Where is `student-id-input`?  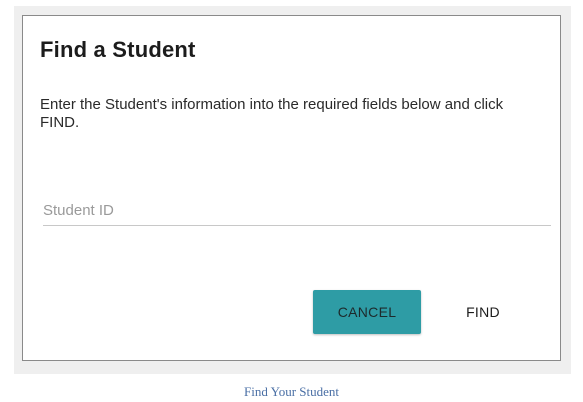
student-id-input is located at coordinates (297, 212).